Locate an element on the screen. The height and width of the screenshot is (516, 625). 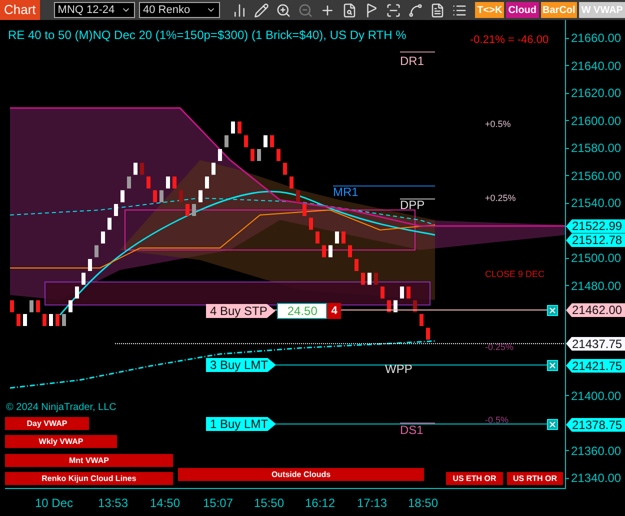
price-tag: 21462.00 is located at coordinates (595, 310).